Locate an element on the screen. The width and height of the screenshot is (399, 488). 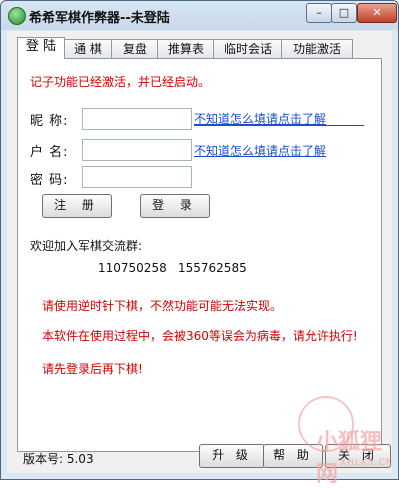
tip-antivirus: 本软件在使用过程中，会被360等误会为病毒，请允许执行! is located at coordinates (200, 336).